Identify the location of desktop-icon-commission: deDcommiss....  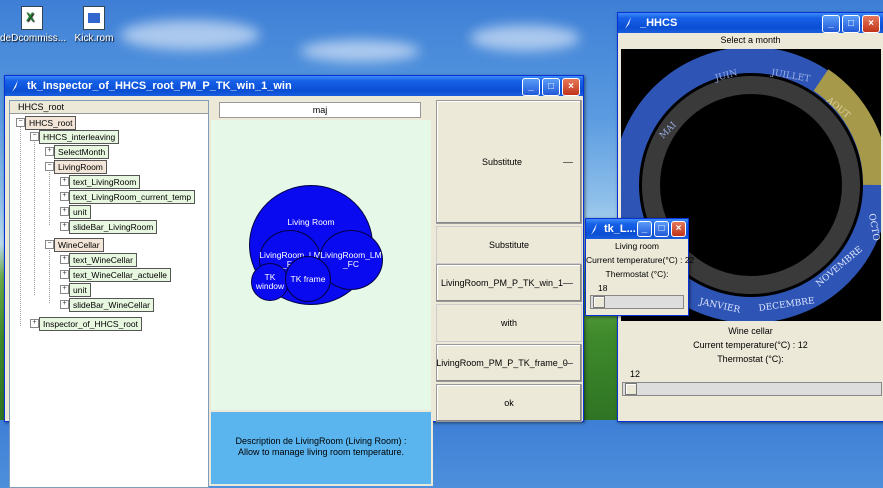
(33, 25).